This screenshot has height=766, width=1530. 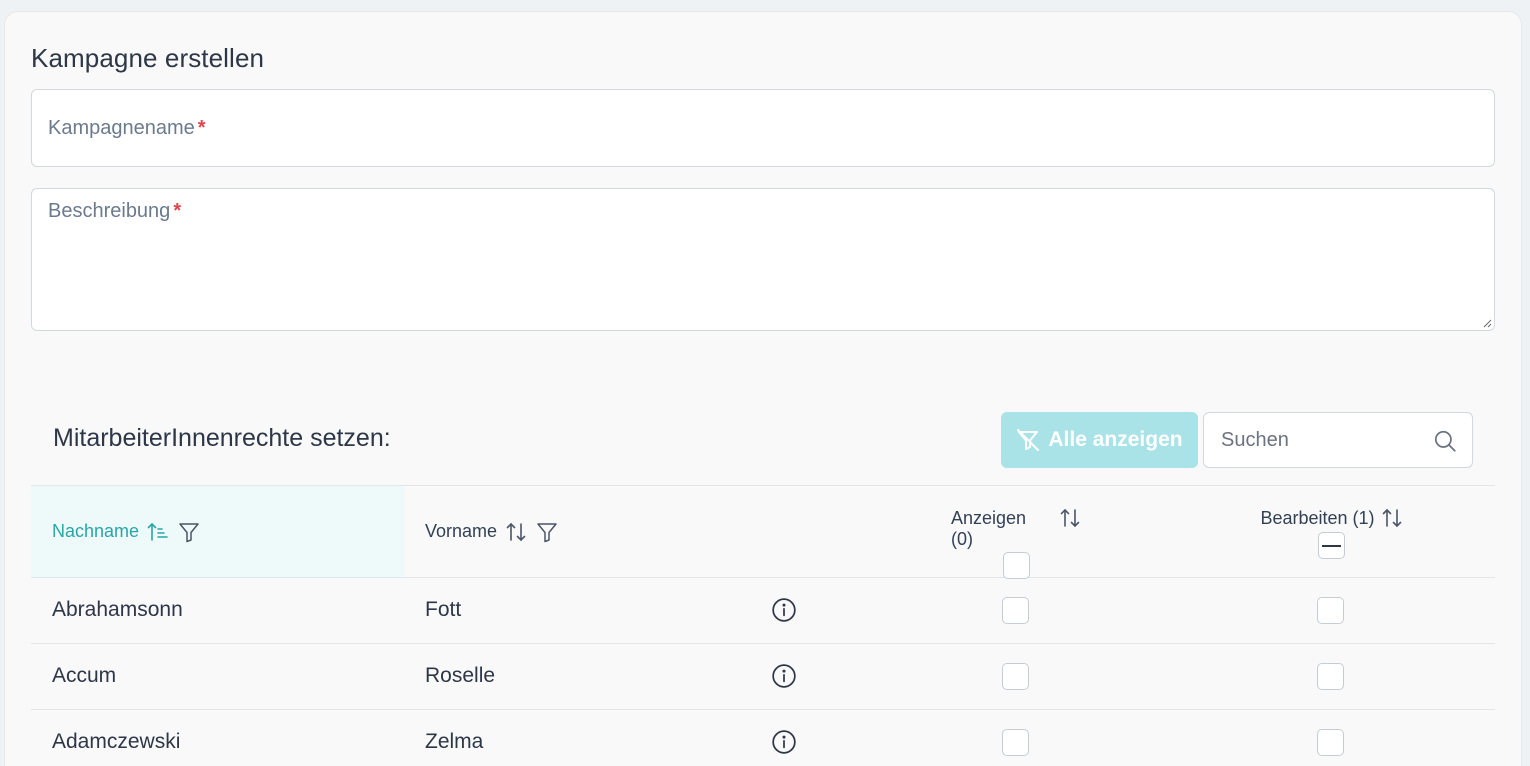 I want to click on column-header-edit: Bearbeiten (1), so click(x=1331, y=533).